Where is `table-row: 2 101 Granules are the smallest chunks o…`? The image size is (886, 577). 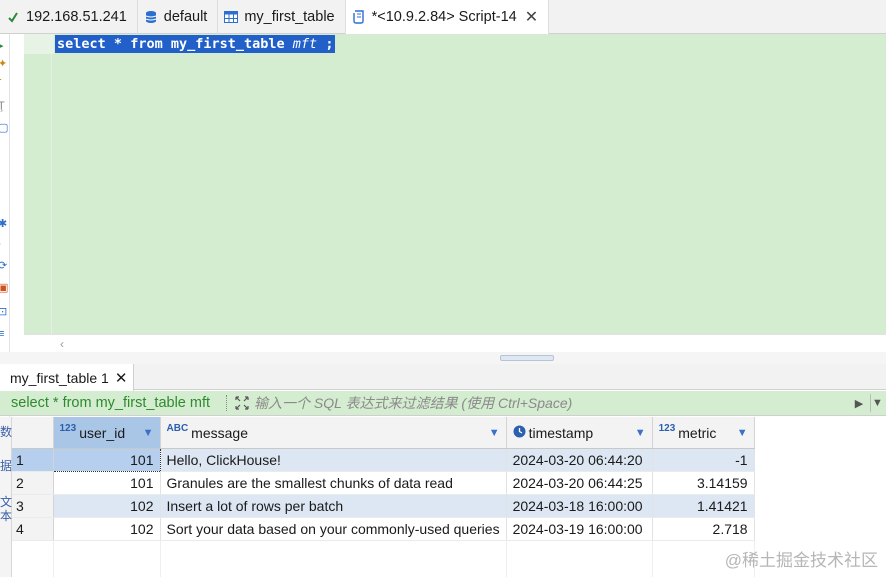
table-row: 2 101 Granules are the smallest chunks o… is located at coordinates (383, 483).